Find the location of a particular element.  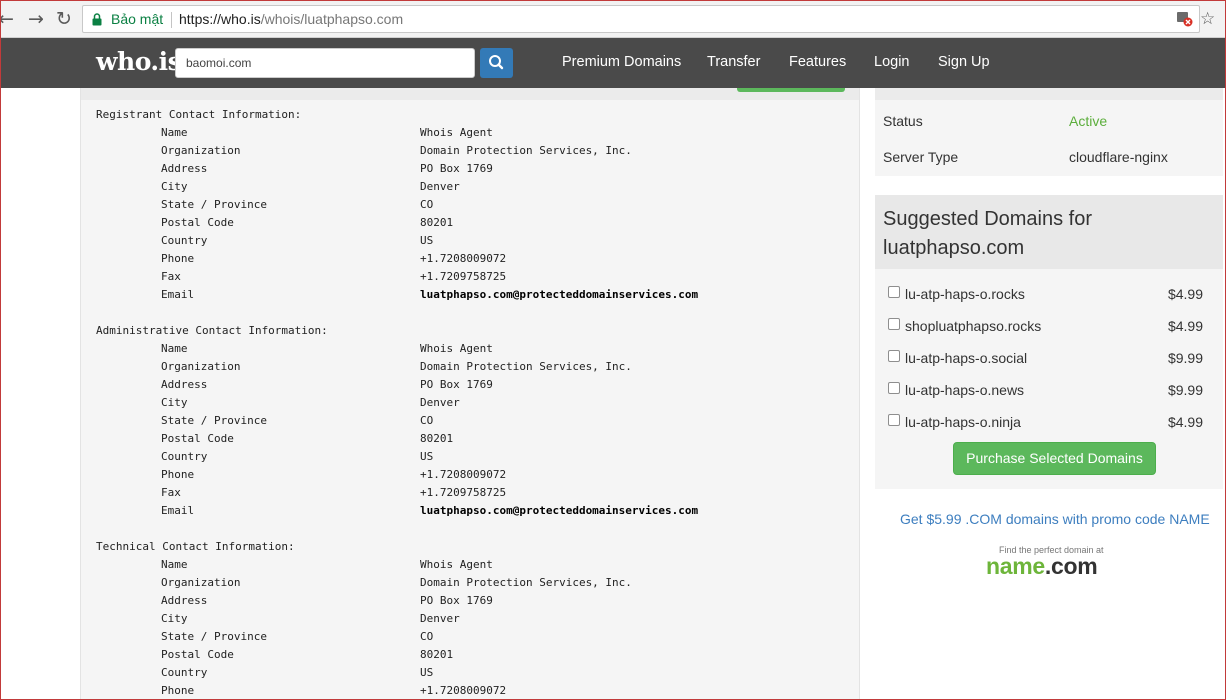

back-arrow-icon: ← is located at coordinates (9, 19).